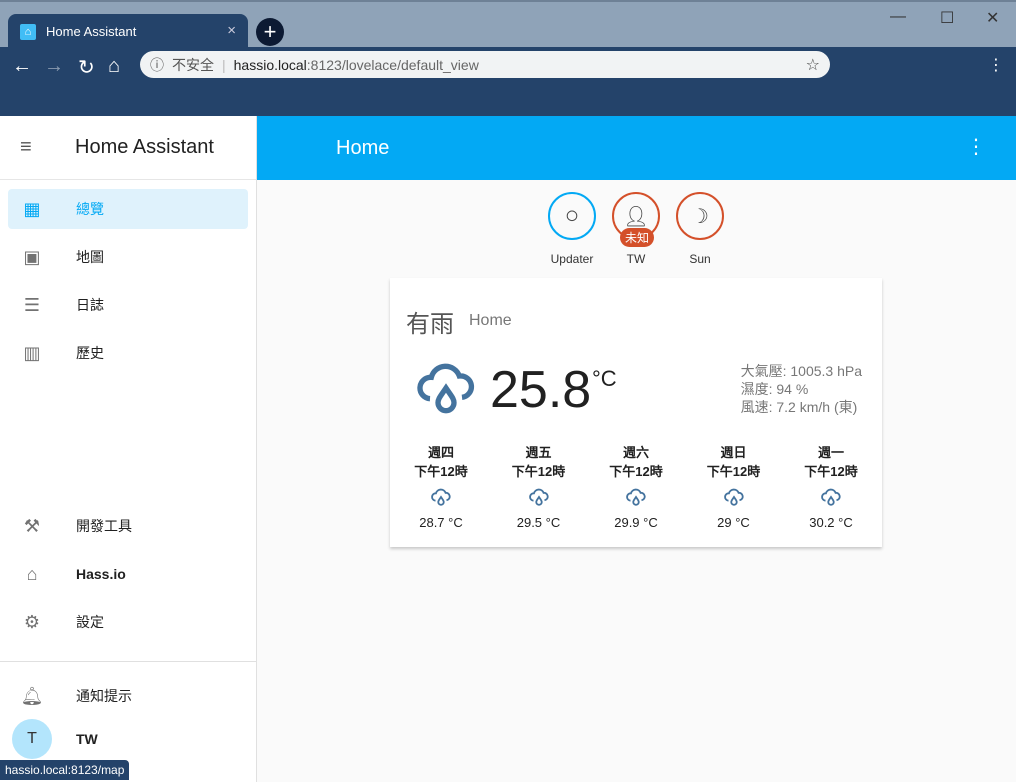 The width and height of the screenshot is (1016, 782). What do you see at coordinates (128, 661) in the screenshot?
I see `sidebar-divider` at bounding box center [128, 661].